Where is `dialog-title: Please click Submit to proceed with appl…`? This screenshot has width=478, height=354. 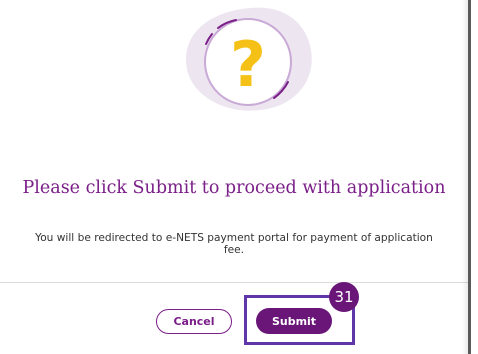 dialog-title: Please click Submit to proceed with appl… is located at coordinates (234, 188).